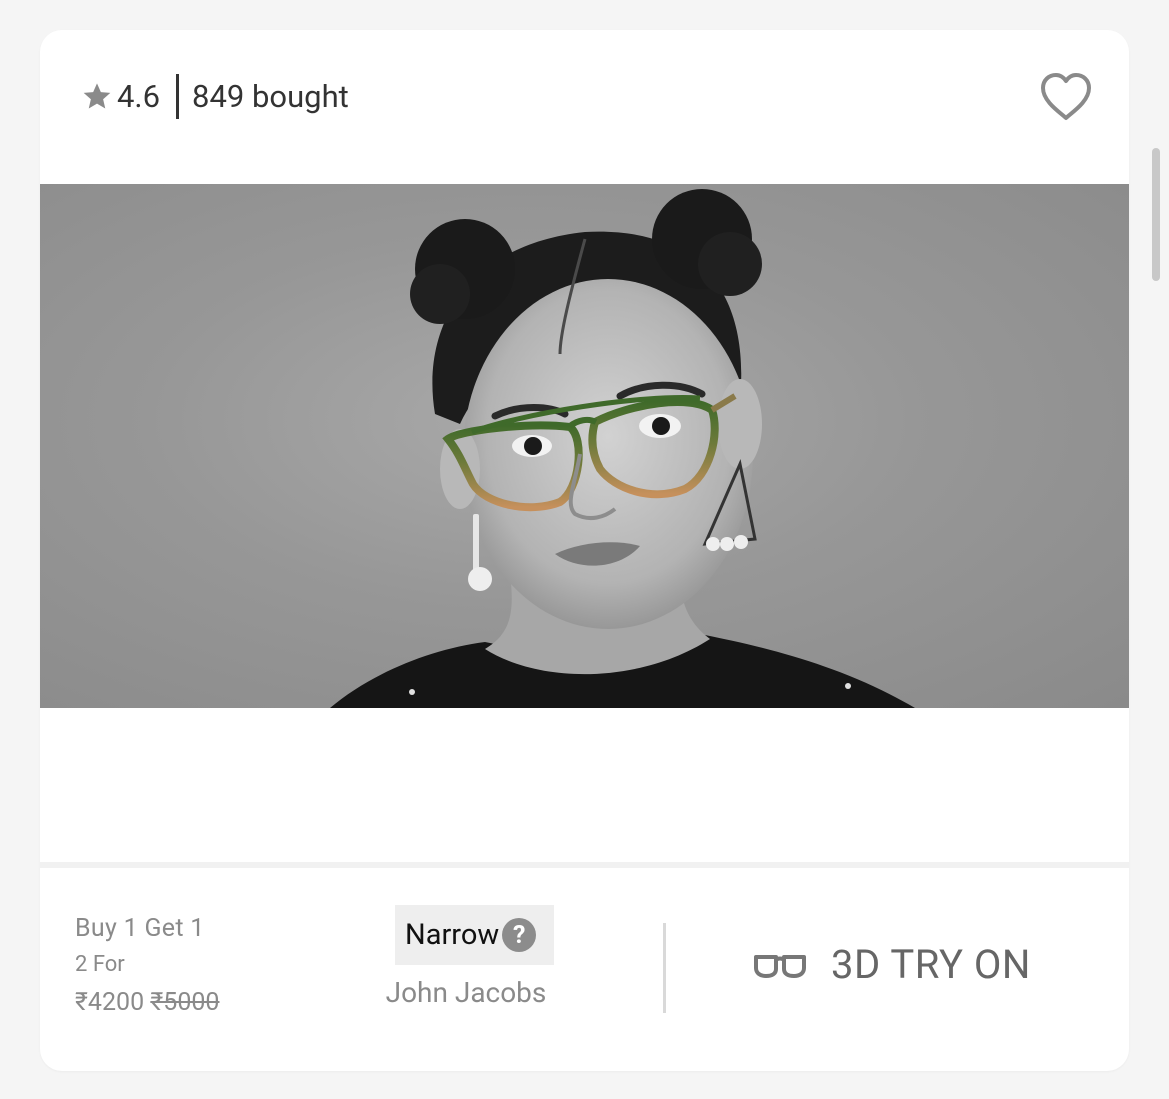  What do you see at coordinates (1066, 97) in the screenshot?
I see `heart-icon` at bounding box center [1066, 97].